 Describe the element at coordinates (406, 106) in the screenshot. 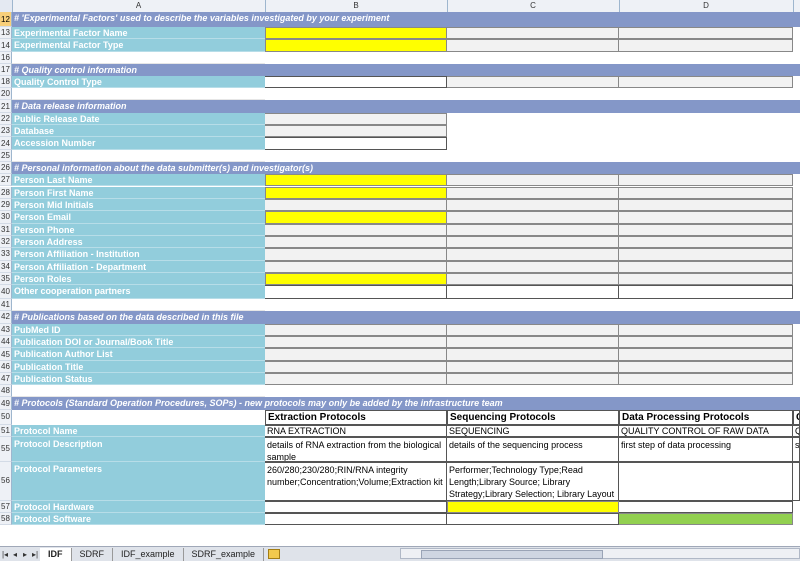

I see `section-header: # Data release information` at that location.